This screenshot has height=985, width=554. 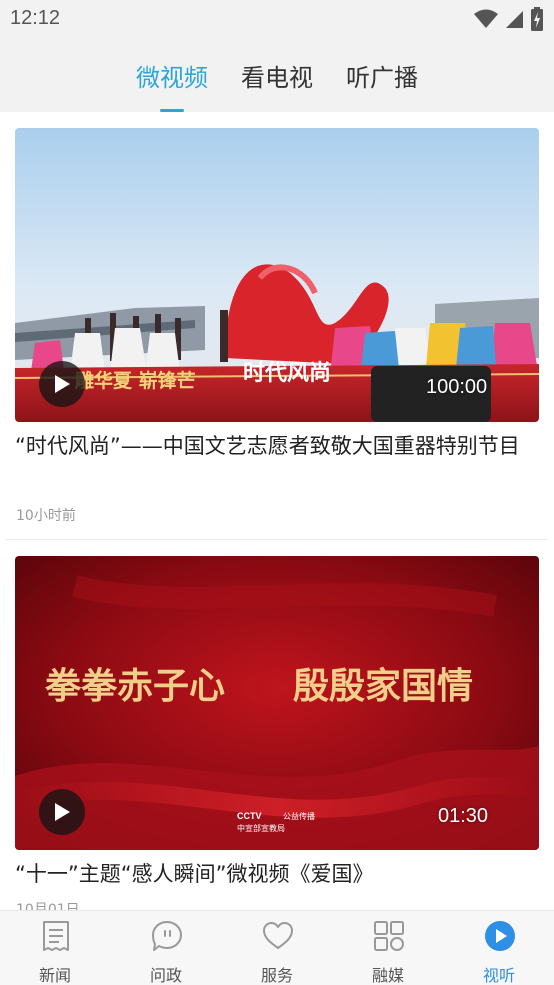 I want to click on thumb-calligraphy-left: 拳拳赤子心, so click(x=134, y=686).